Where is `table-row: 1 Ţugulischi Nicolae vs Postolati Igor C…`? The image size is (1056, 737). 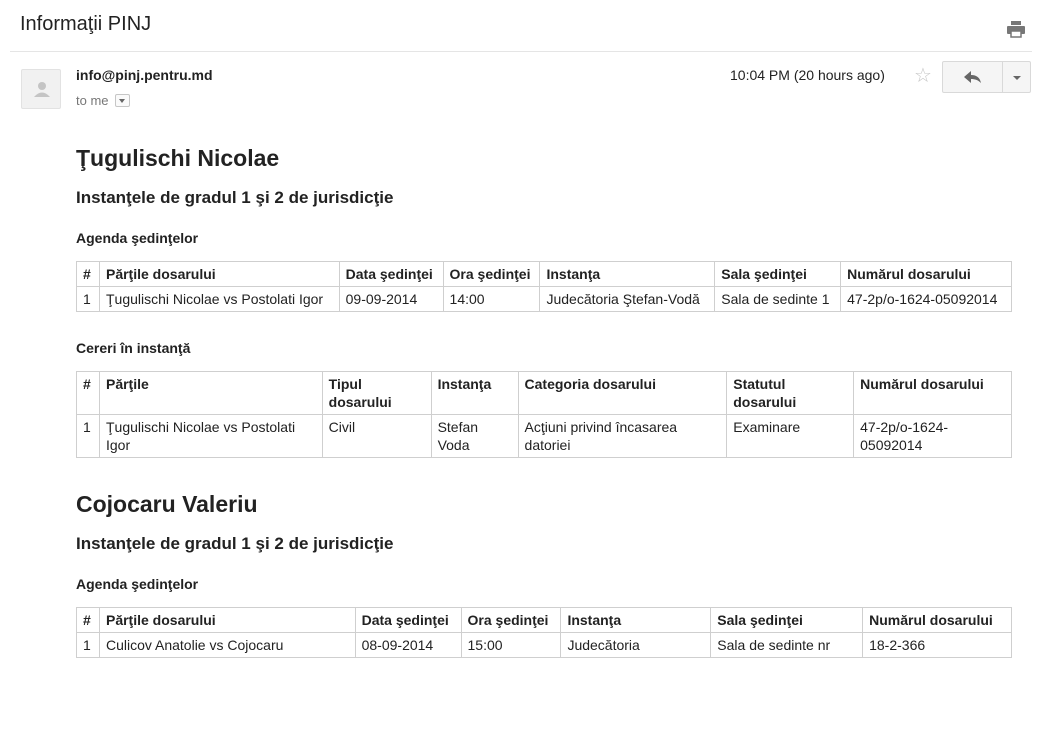 table-row: 1 Ţugulischi Nicolae vs Postolati Igor C… is located at coordinates (544, 436).